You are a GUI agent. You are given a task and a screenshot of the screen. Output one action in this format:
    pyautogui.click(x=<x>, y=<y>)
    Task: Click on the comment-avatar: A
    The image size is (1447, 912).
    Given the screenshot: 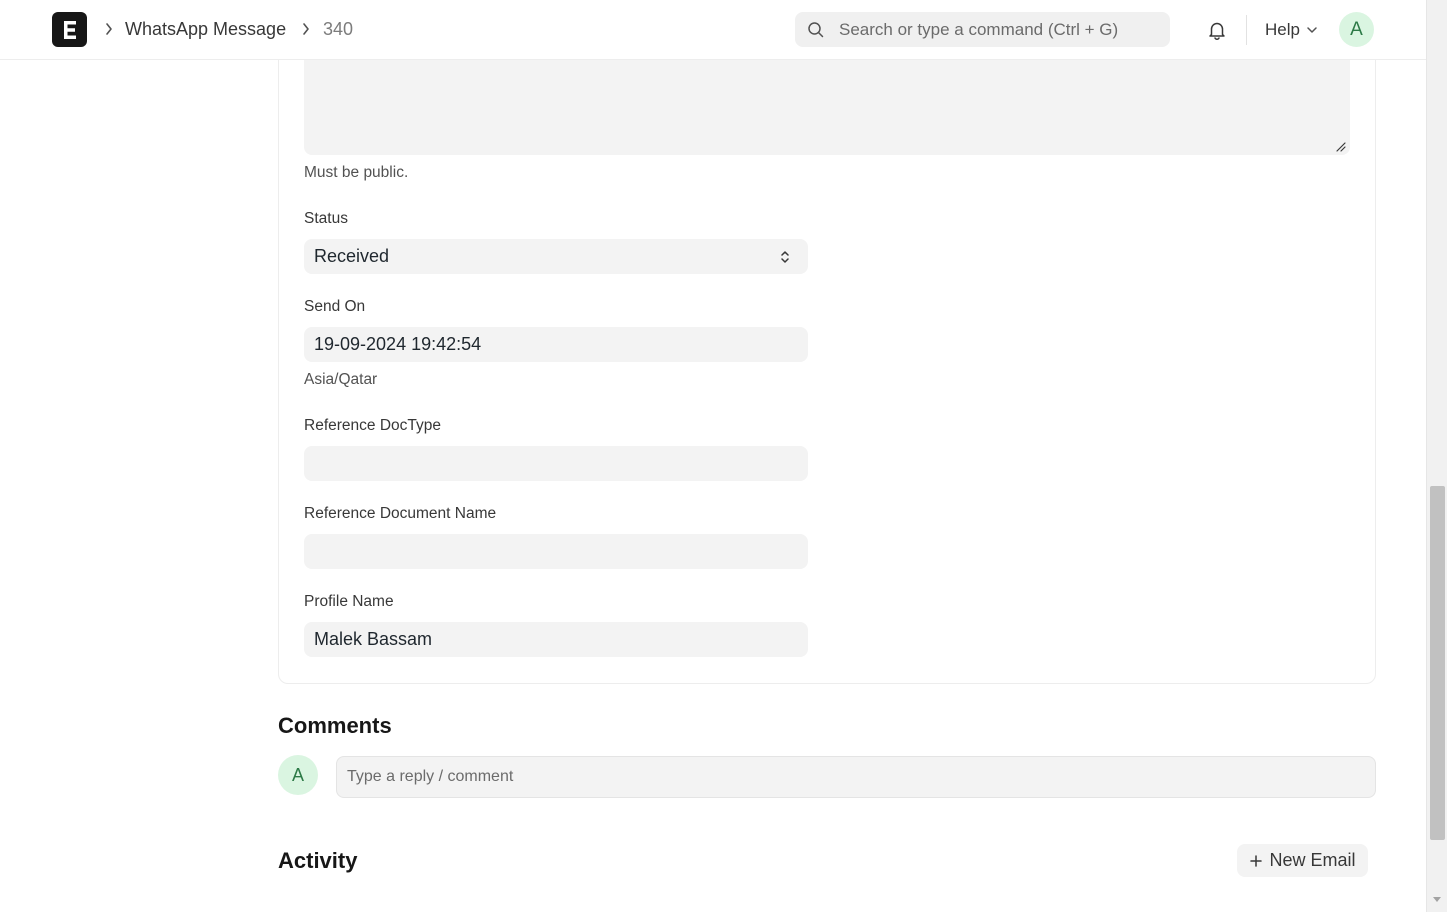 What is the action you would take?
    pyautogui.click(x=298, y=775)
    